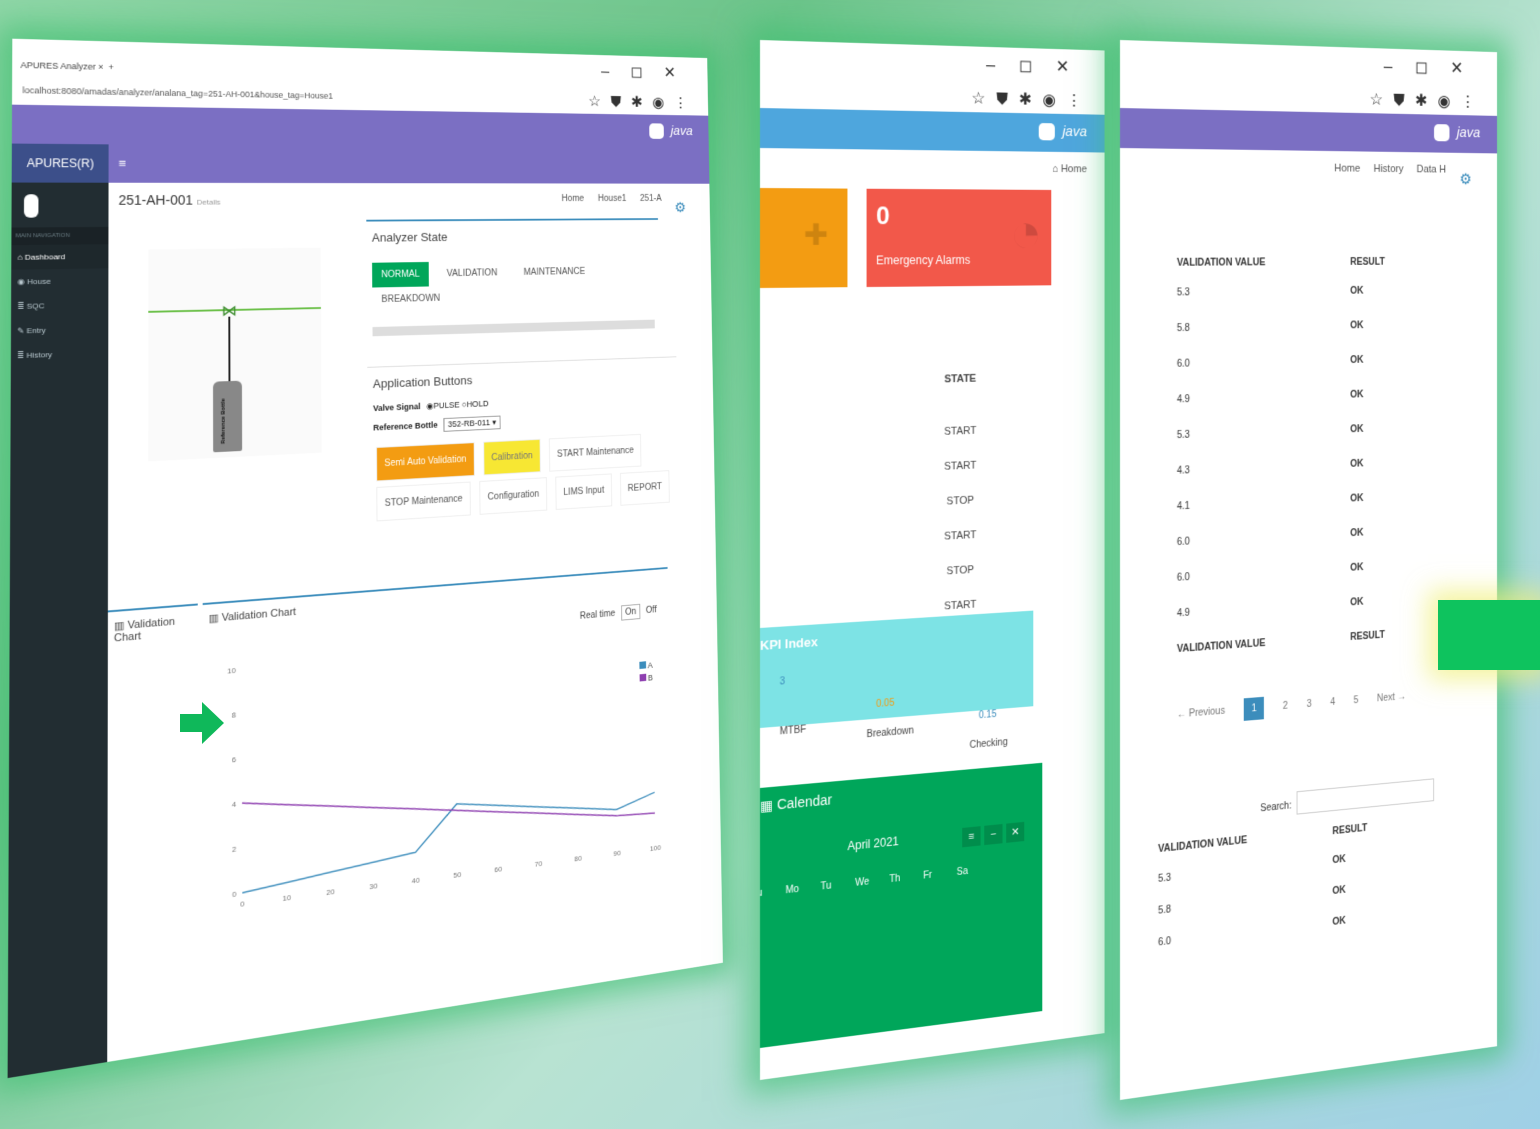 This screenshot has width=1540, height=1129. Describe the element at coordinates (1293, 893) in the screenshot. I see `validation-table-2: VALIDATION VALUERESULT 5.3OK 5.8OK 6.0OK` at that location.